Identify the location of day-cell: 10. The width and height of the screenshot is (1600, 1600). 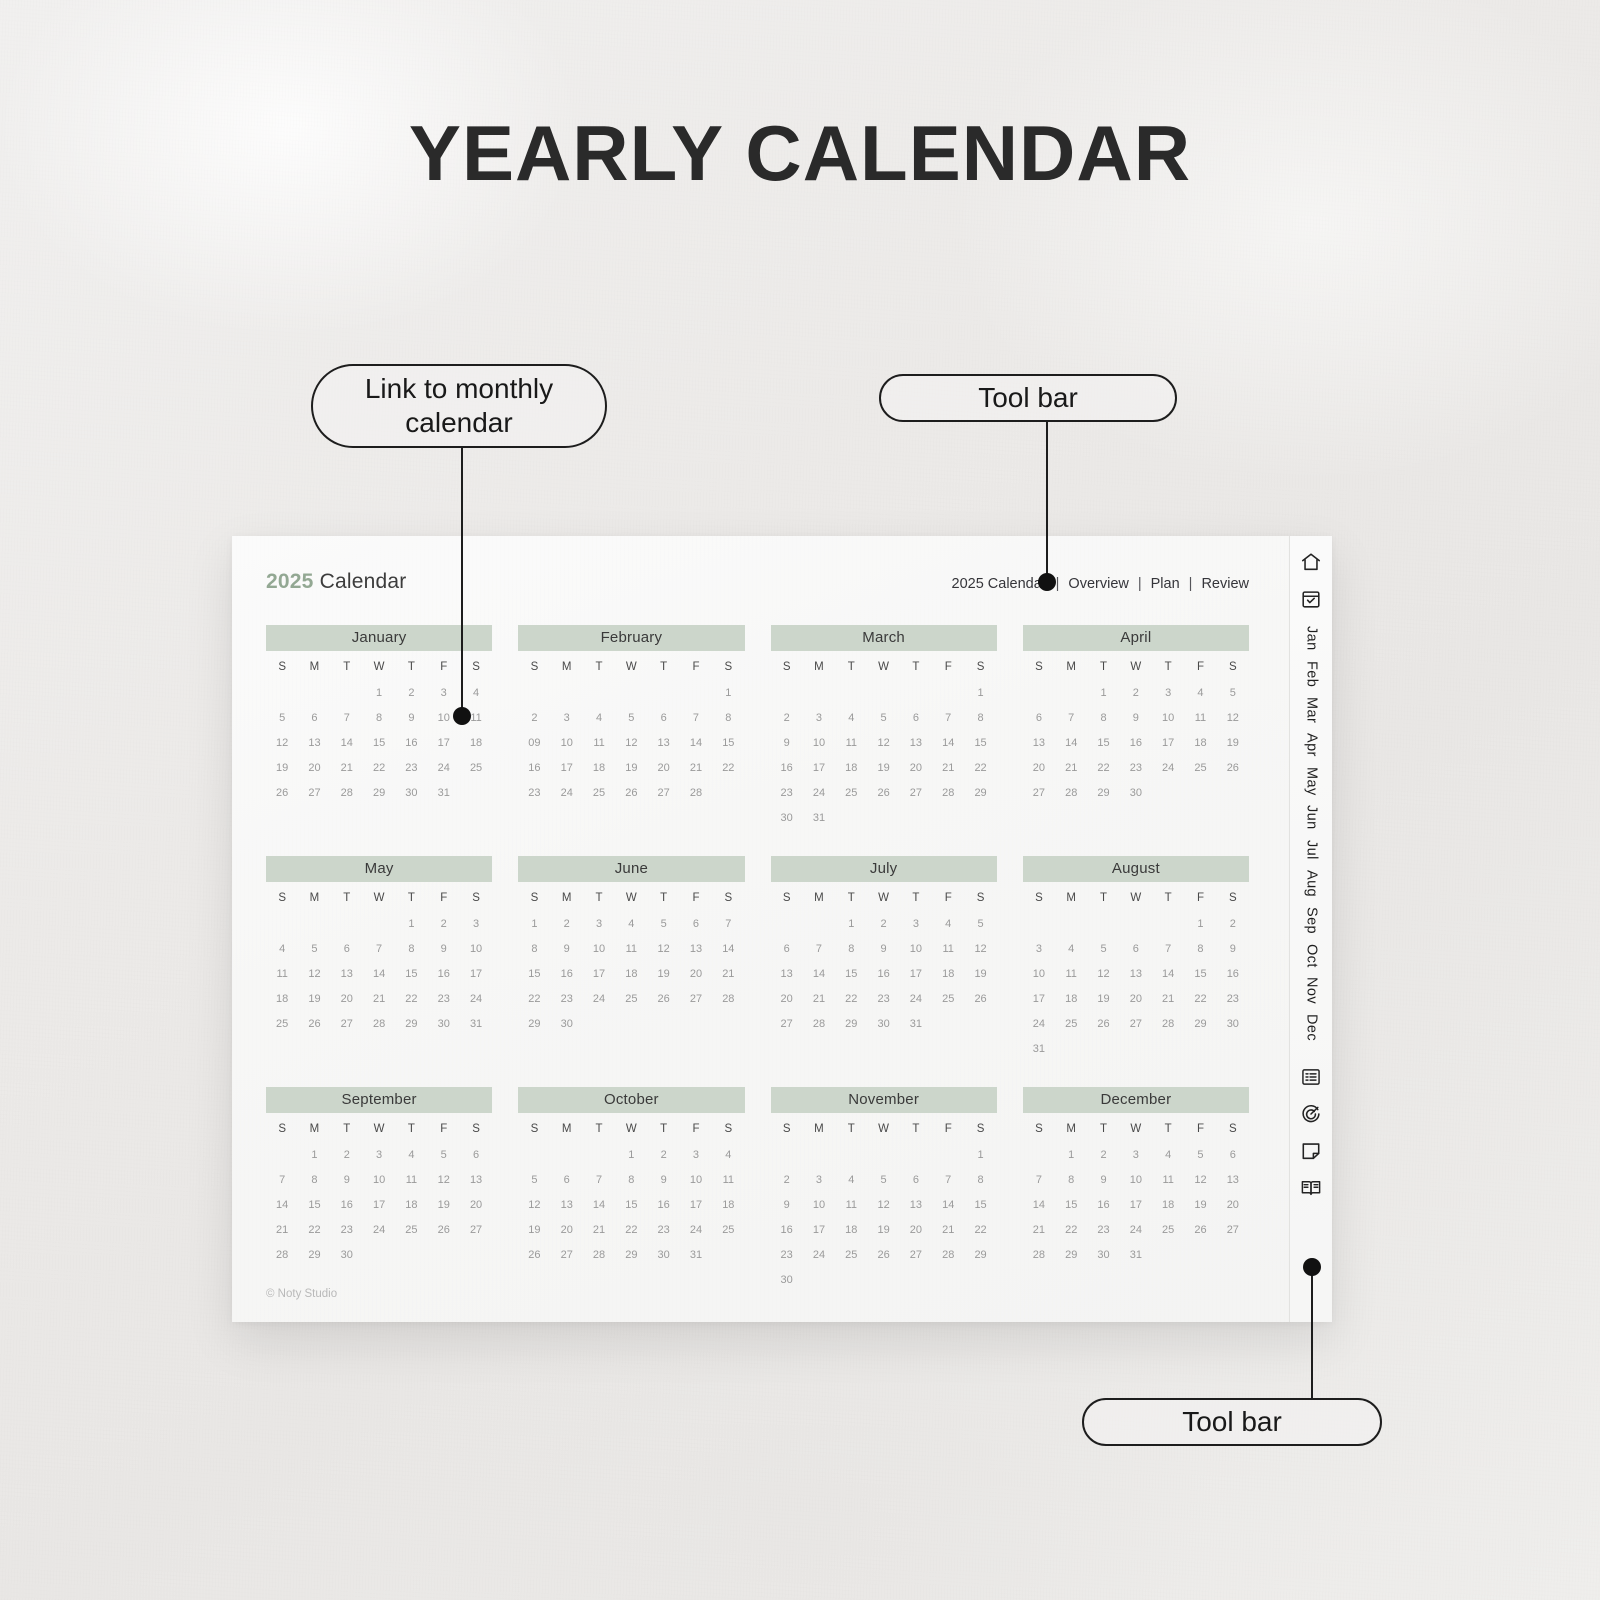
(696, 1179).